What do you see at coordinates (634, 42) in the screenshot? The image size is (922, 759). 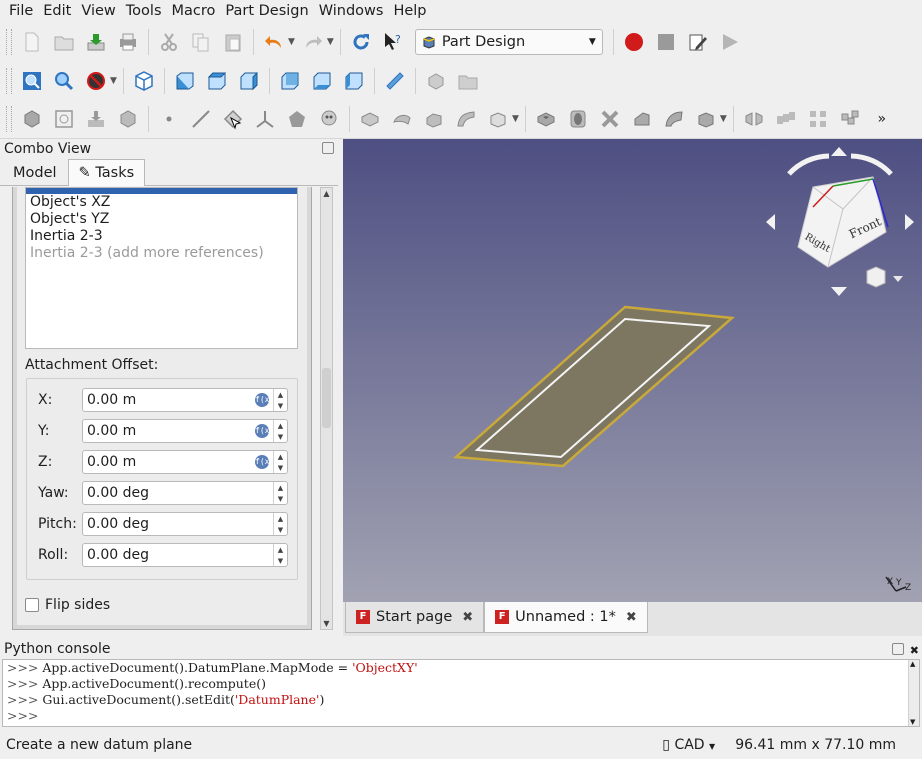 I see `macro-record-button` at bounding box center [634, 42].